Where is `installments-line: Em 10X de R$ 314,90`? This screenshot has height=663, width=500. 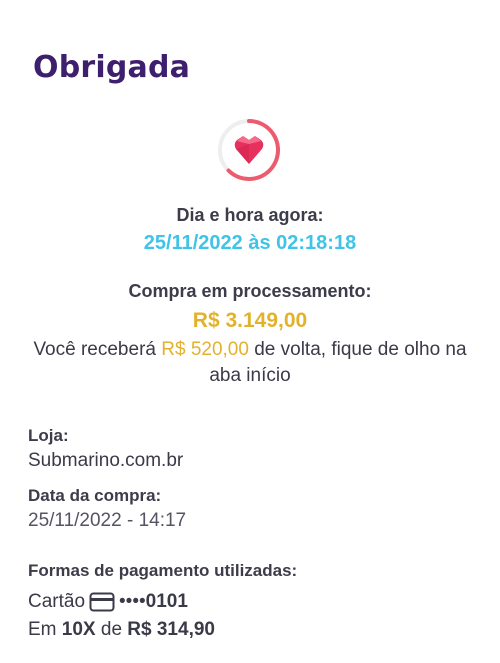 installments-line: Em 10X de R$ 314,90 is located at coordinates (162, 630).